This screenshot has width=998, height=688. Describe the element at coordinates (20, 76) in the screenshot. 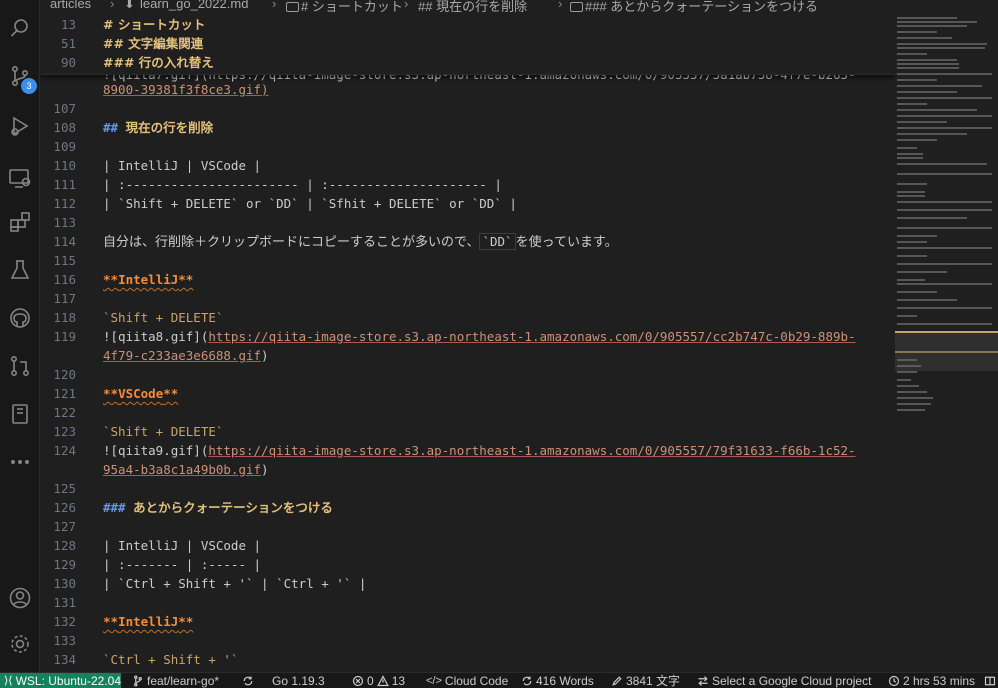

I see `source-control-icon: 3` at that location.